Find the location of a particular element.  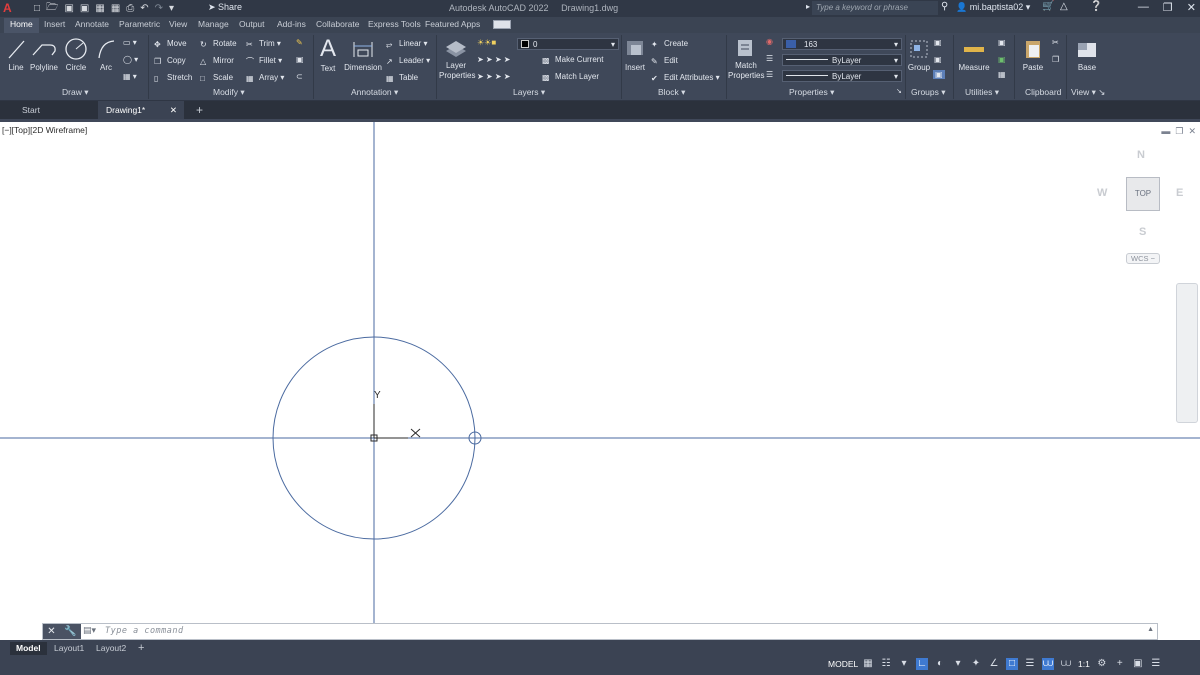

quick-select-icon: ▣ is located at coordinates (1002, 42).